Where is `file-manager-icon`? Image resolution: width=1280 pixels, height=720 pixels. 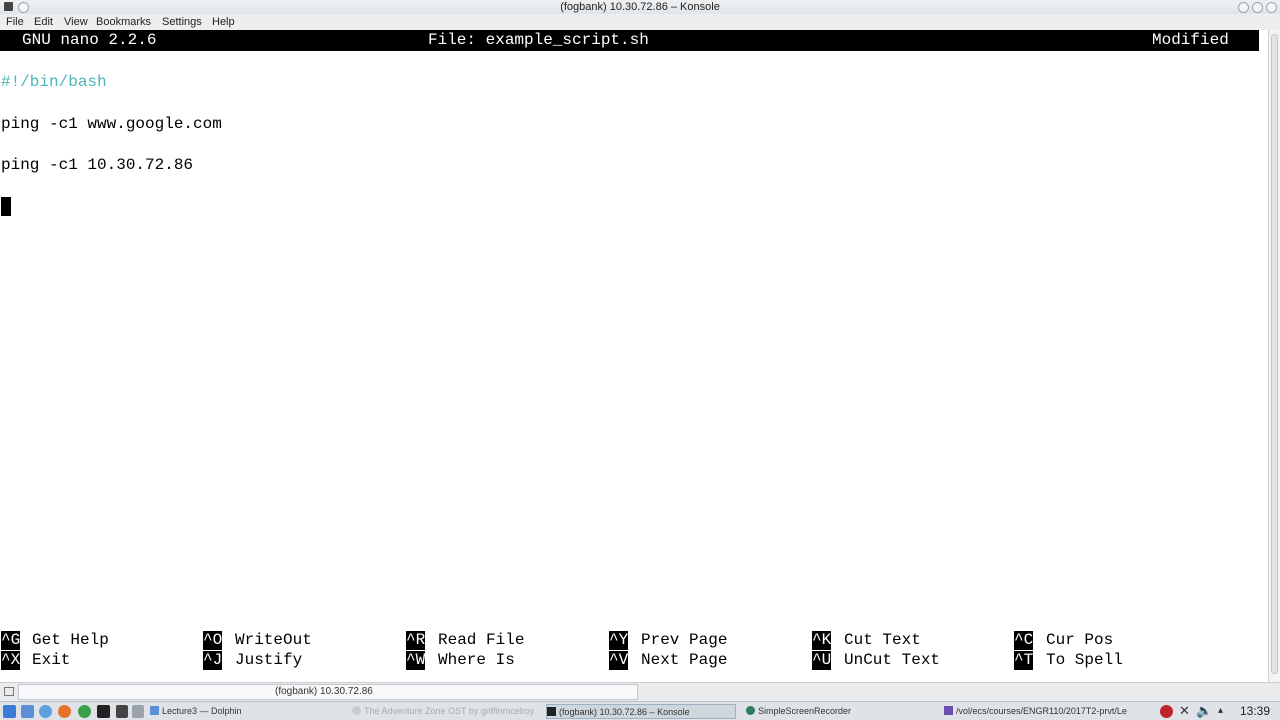 file-manager-icon is located at coordinates (27, 711).